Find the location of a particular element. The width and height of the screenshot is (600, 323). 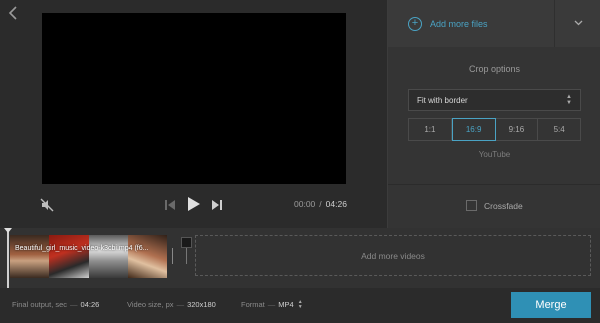

video-size-info: Video size, px —320x180 is located at coordinates (171, 304).